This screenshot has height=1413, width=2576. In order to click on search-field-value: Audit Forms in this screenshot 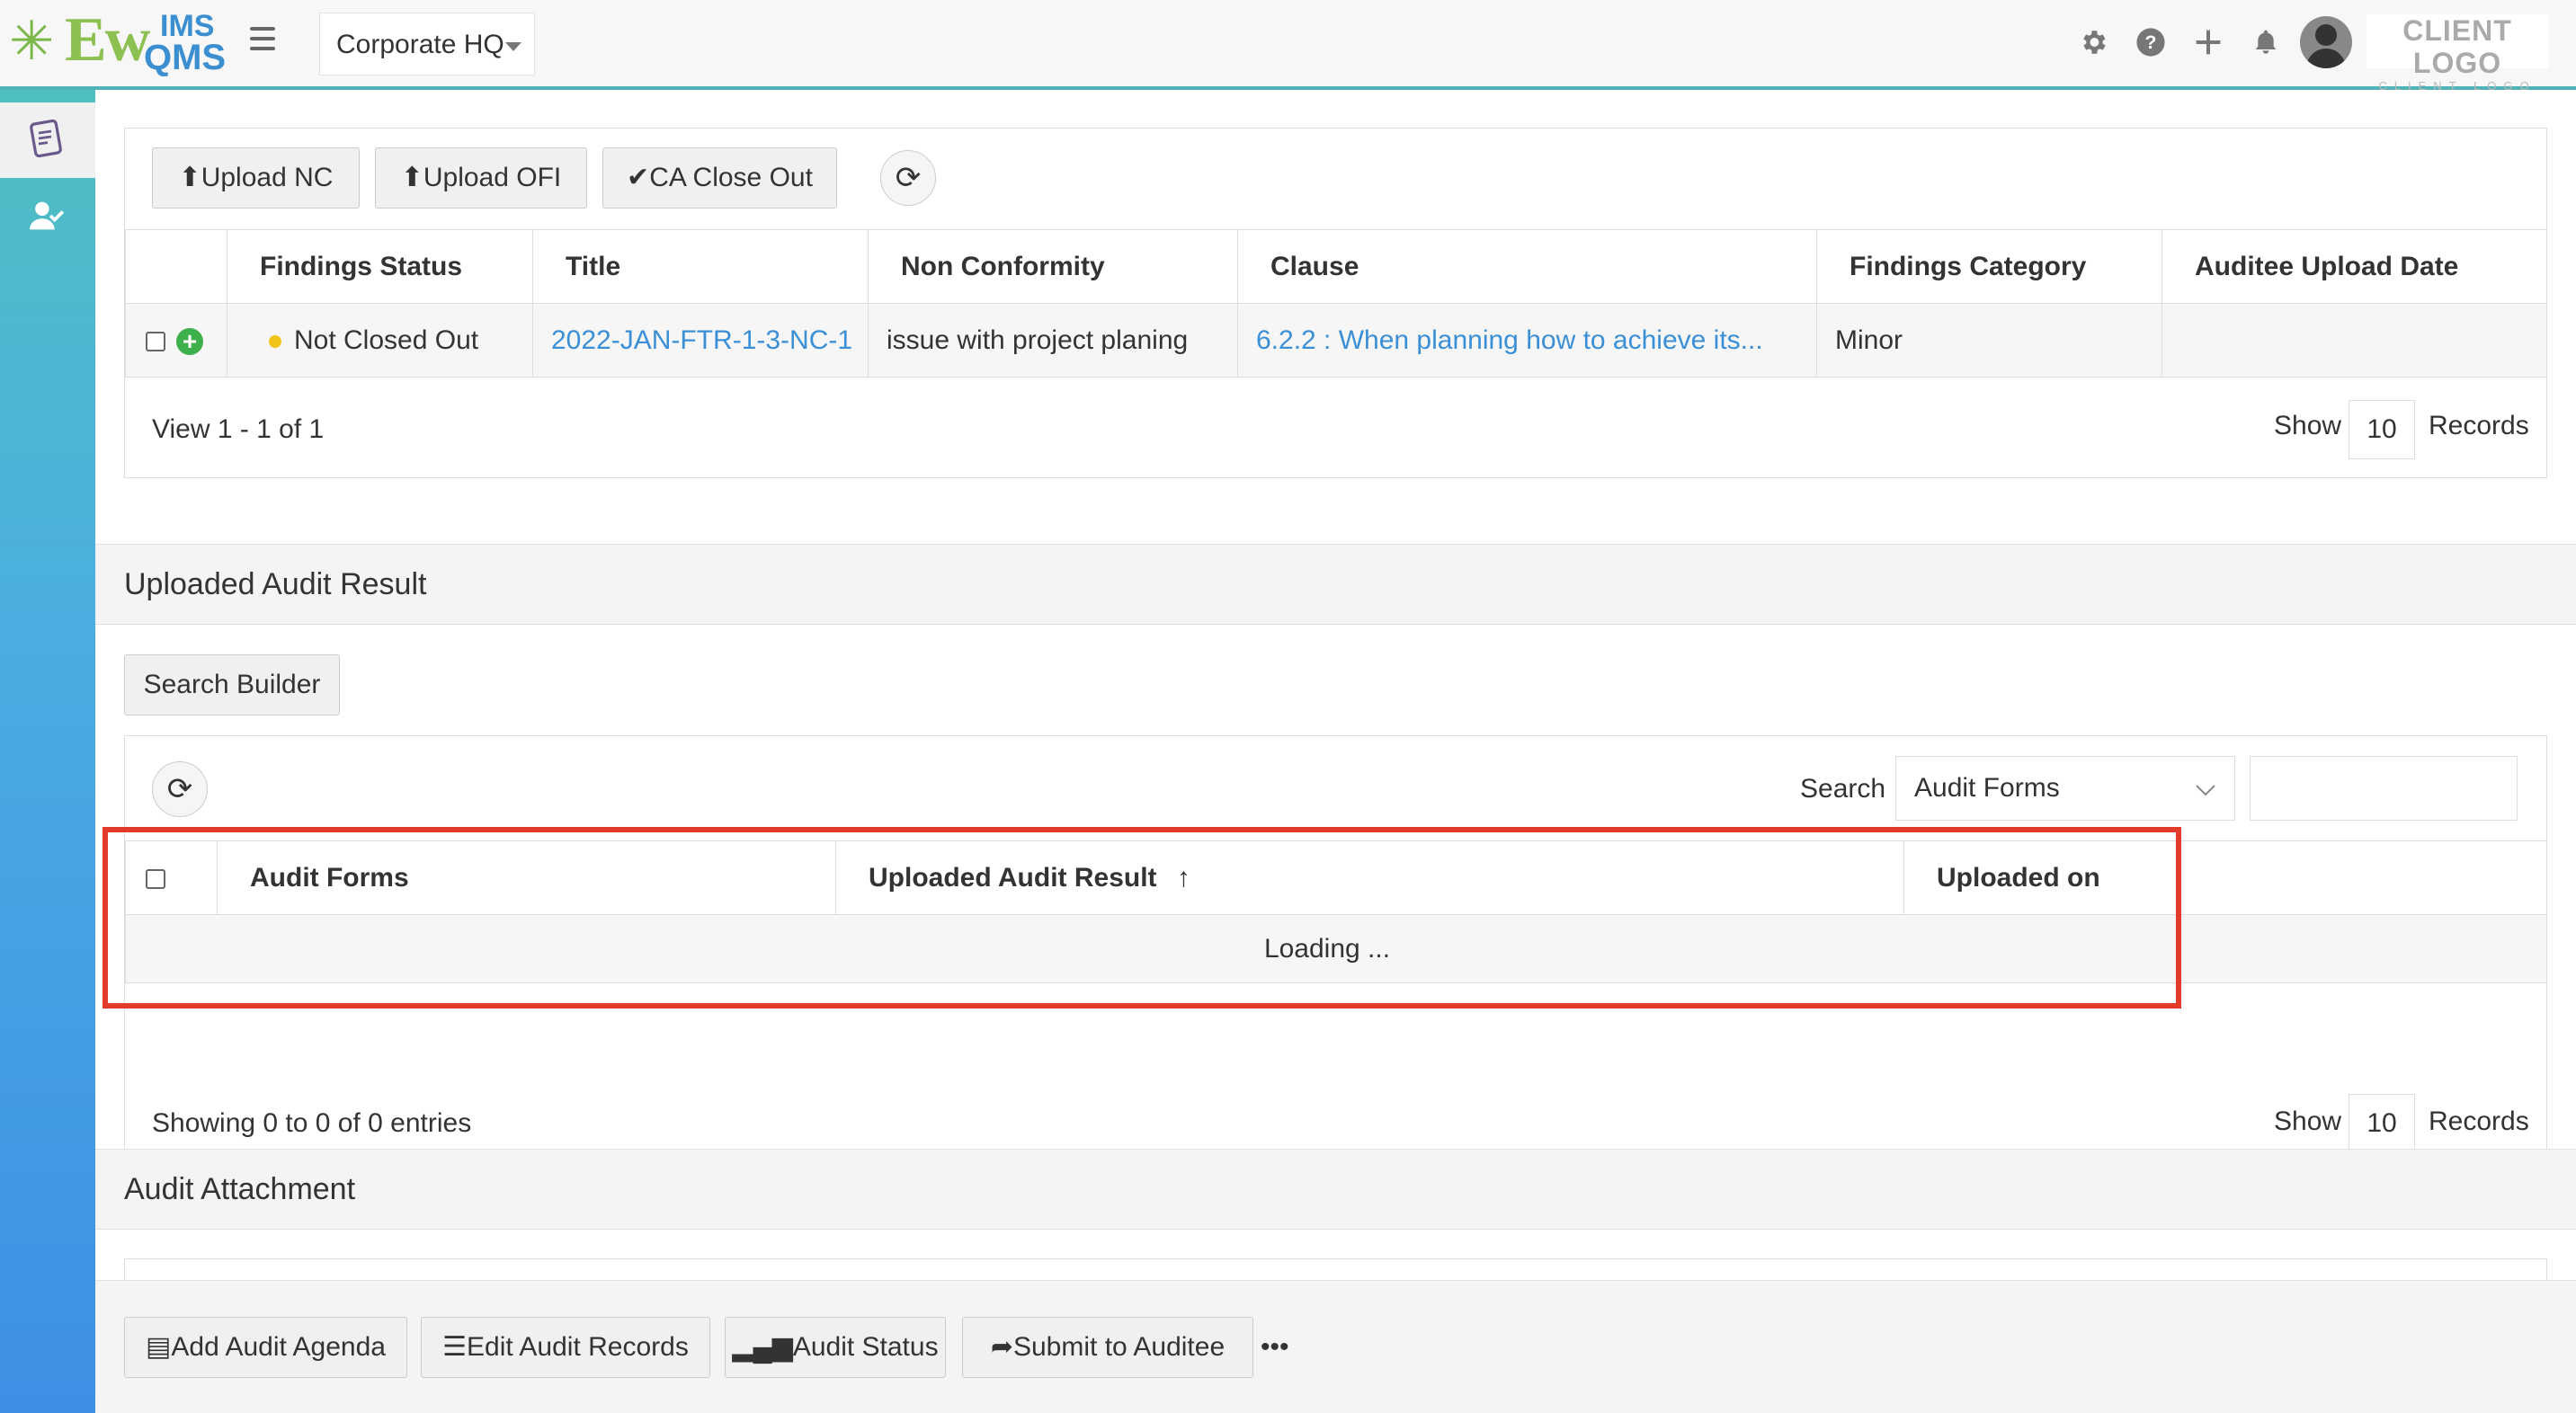, I will do `click(1987, 788)`.